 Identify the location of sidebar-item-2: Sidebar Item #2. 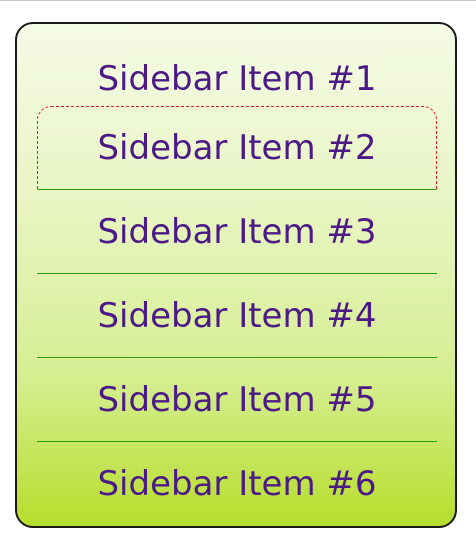
(237, 148).